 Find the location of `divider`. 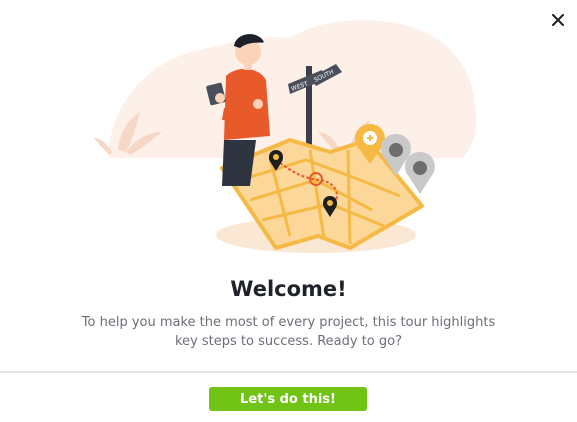

divider is located at coordinates (288, 372).